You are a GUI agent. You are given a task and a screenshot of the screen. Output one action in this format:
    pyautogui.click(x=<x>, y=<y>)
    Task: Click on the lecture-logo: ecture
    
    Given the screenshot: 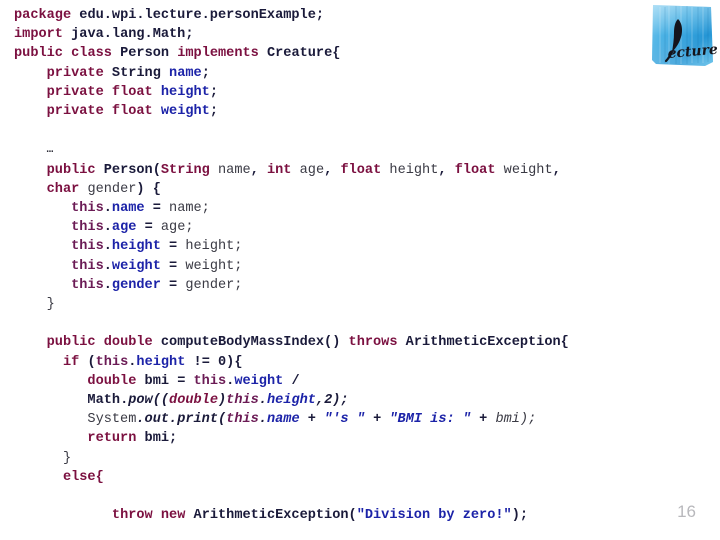 What is the action you would take?
    pyautogui.click(x=683, y=36)
    